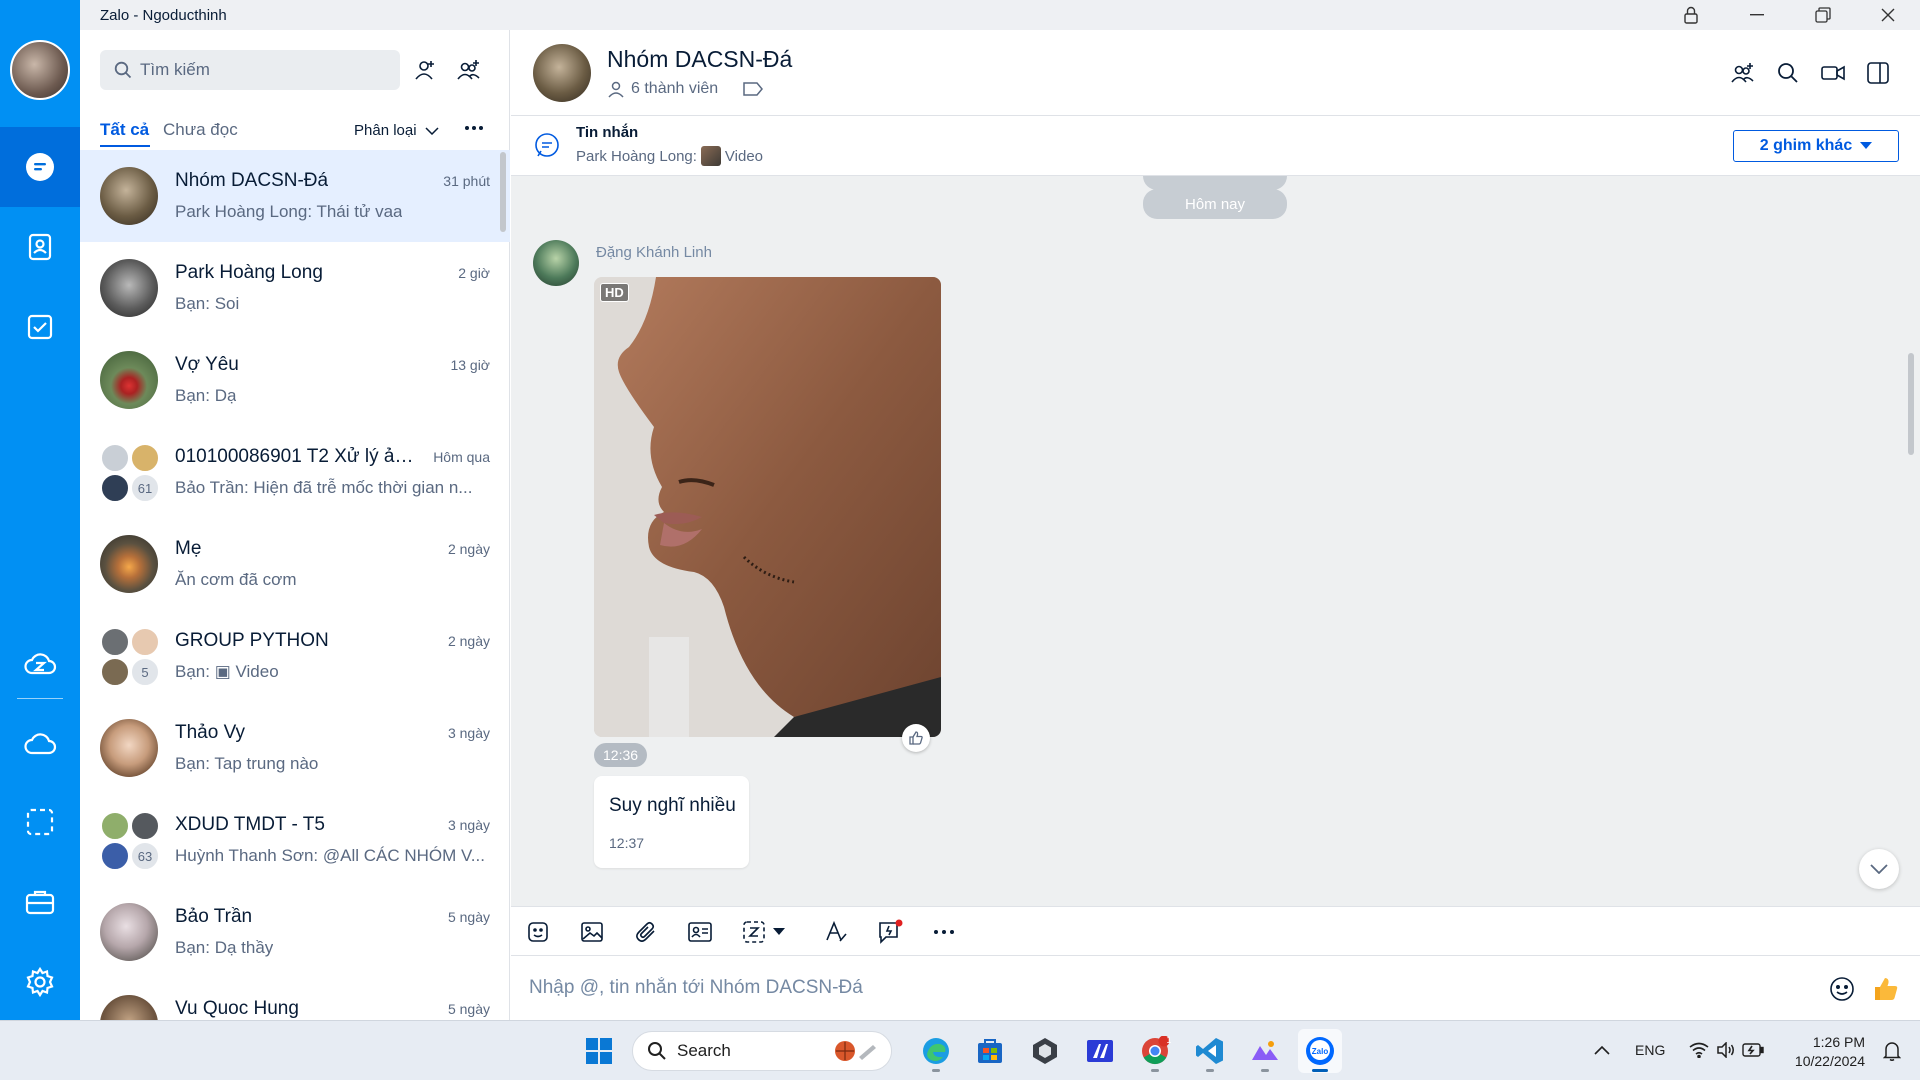 This screenshot has width=1920, height=1080. Describe the element at coordinates (1823, 15) in the screenshot. I see `restore-button` at that location.